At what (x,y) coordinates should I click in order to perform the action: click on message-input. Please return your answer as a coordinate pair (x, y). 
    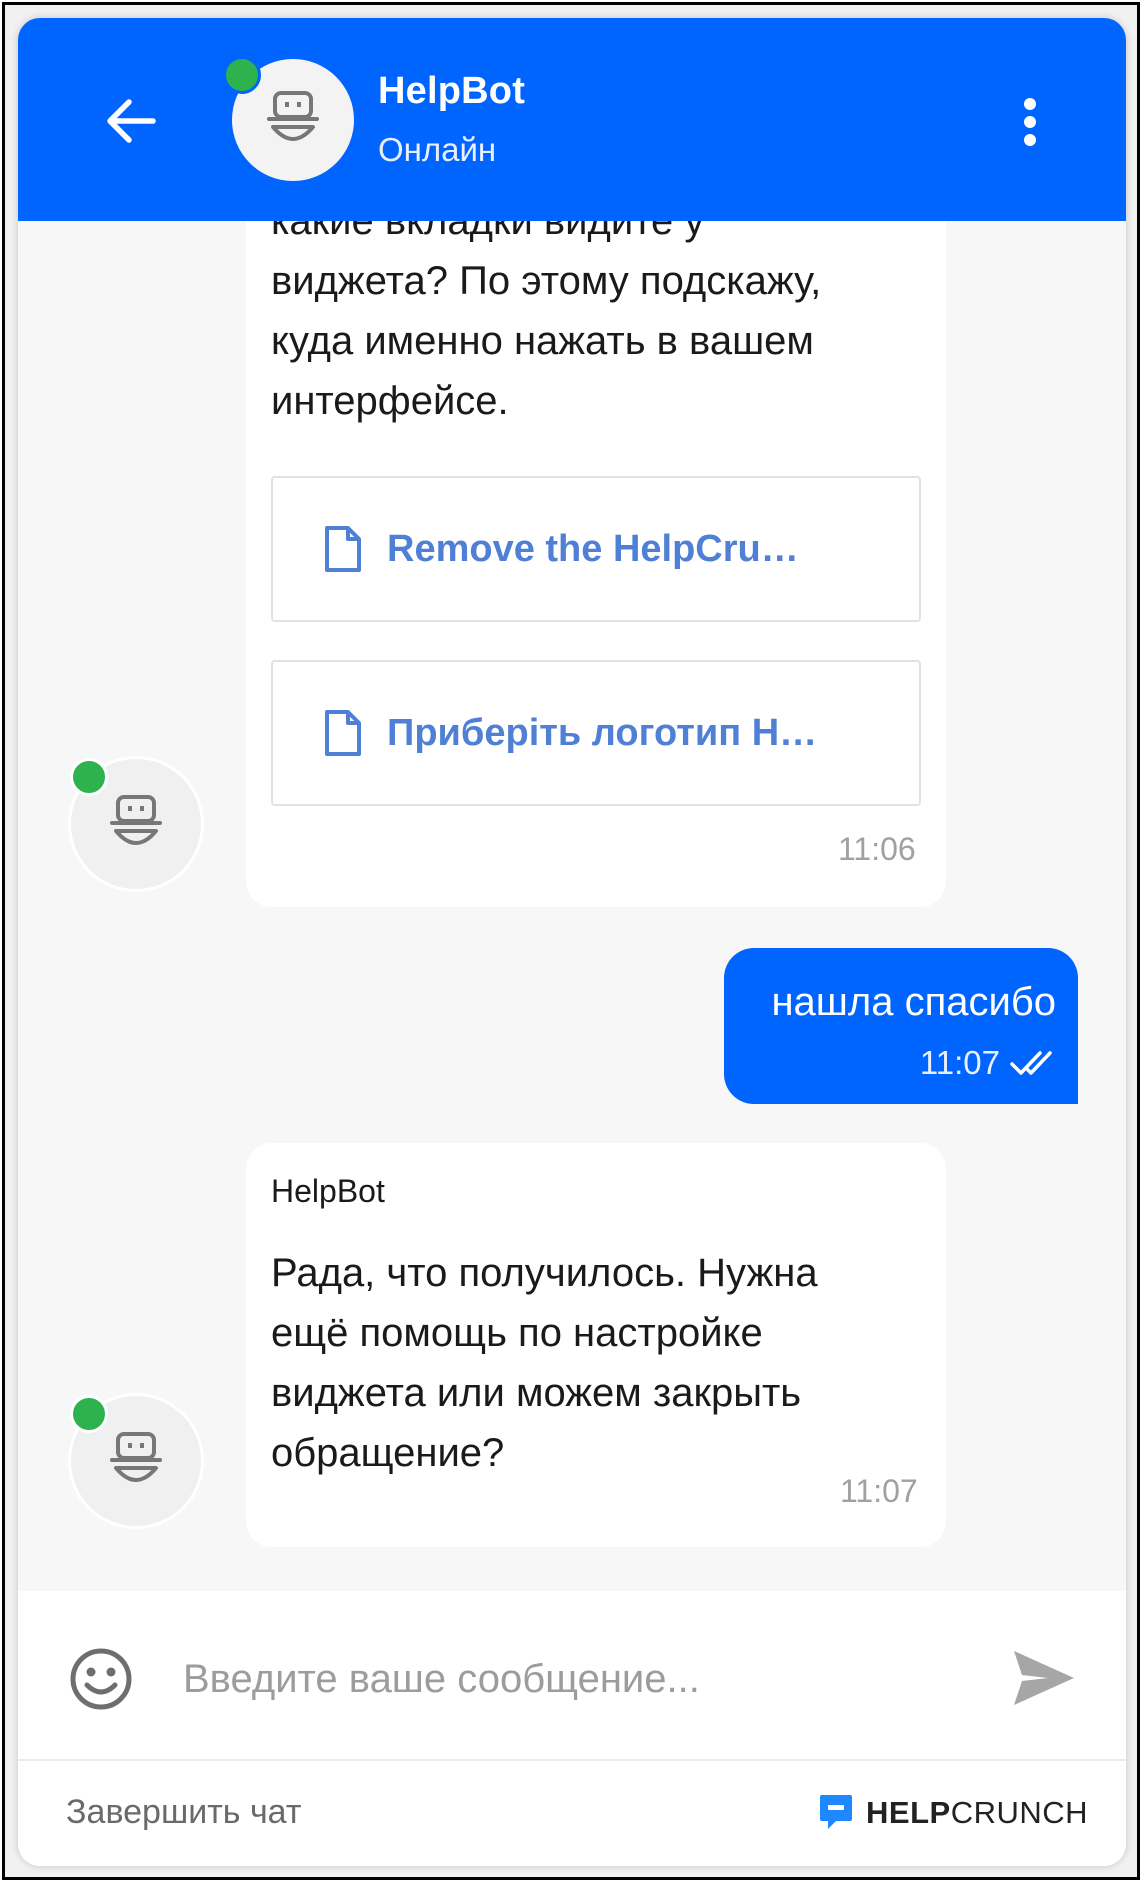
    Looking at the image, I should click on (583, 1679).